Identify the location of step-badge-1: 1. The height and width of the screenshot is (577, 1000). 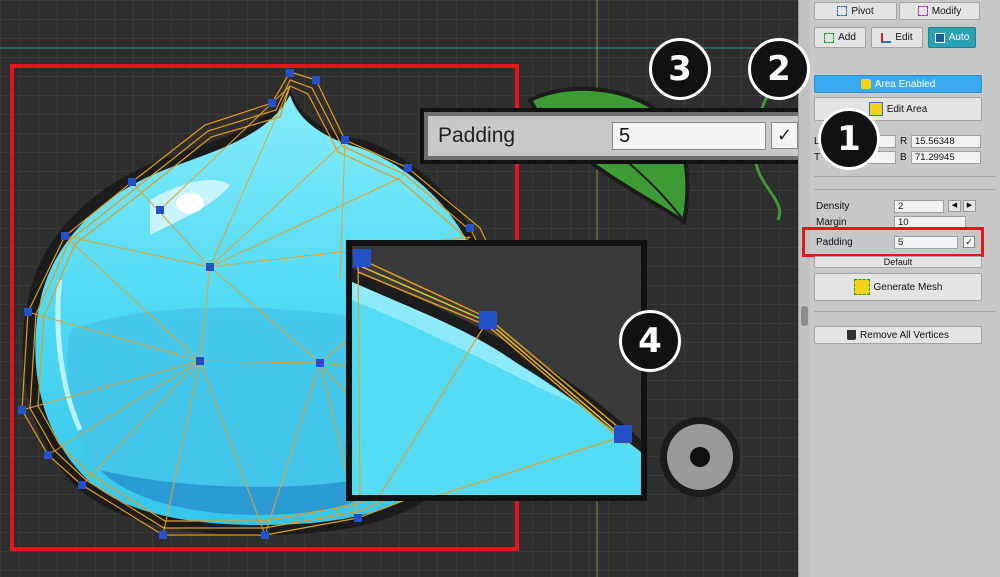
(849, 139).